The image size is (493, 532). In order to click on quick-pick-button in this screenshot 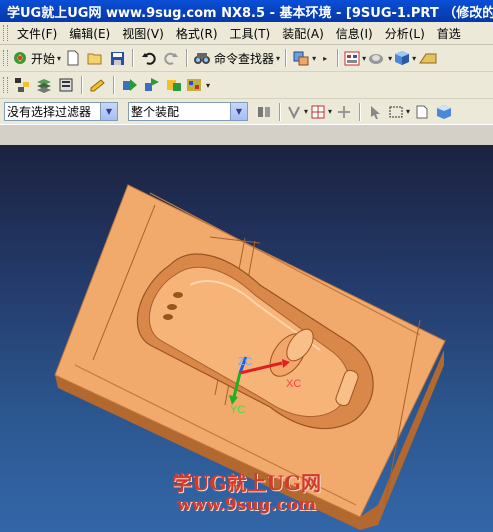, I will do `click(344, 112)`.